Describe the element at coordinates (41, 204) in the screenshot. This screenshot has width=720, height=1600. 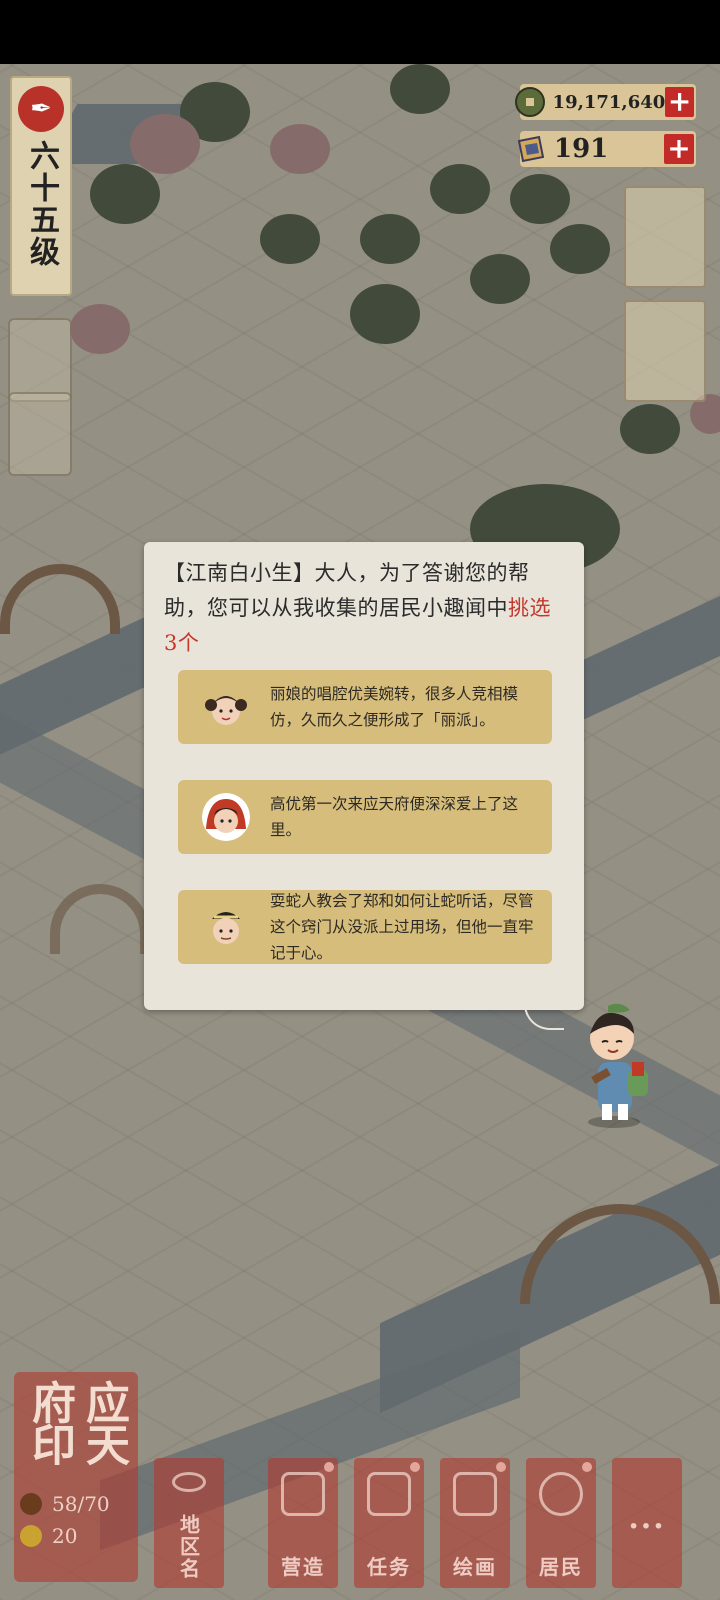
I see `level-text: 六十五级` at that location.